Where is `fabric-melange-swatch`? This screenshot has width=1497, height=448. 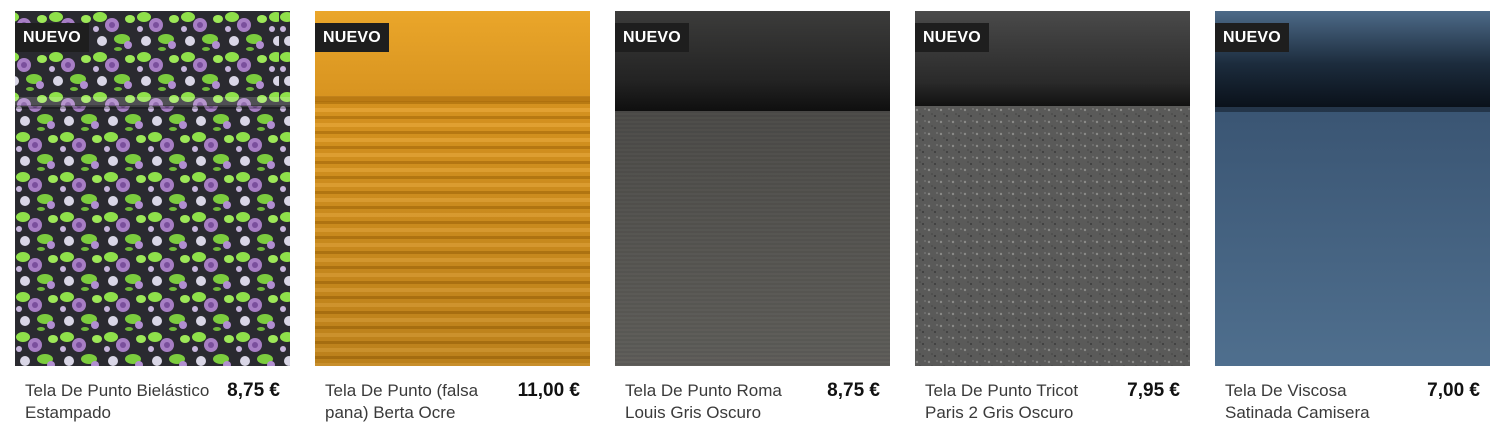 fabric-melange-swatch is located at coordinates (1052, 188).